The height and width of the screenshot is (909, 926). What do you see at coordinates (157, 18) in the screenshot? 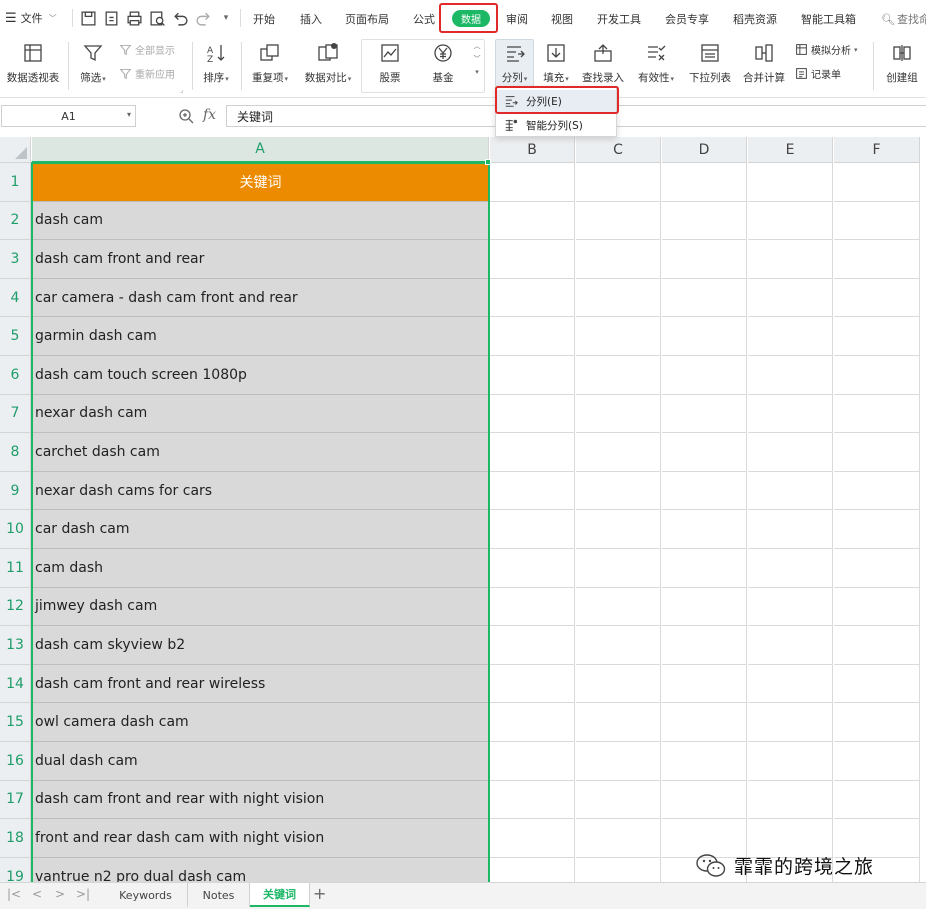
I see `print-preview-icon` at bounding box center [157, 18].